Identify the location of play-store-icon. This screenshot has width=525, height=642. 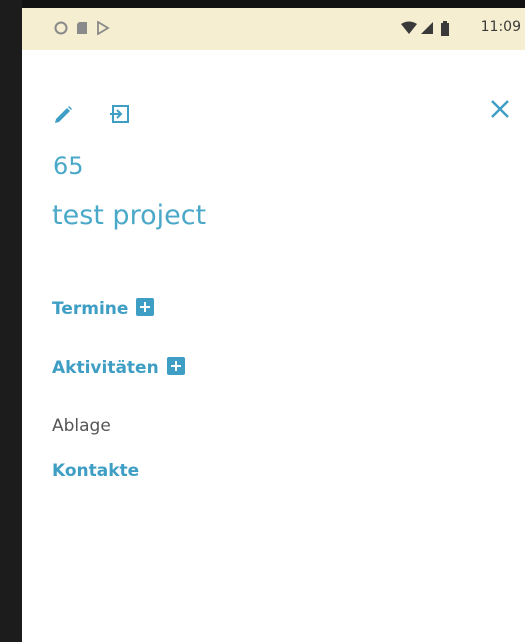
(103, 28).